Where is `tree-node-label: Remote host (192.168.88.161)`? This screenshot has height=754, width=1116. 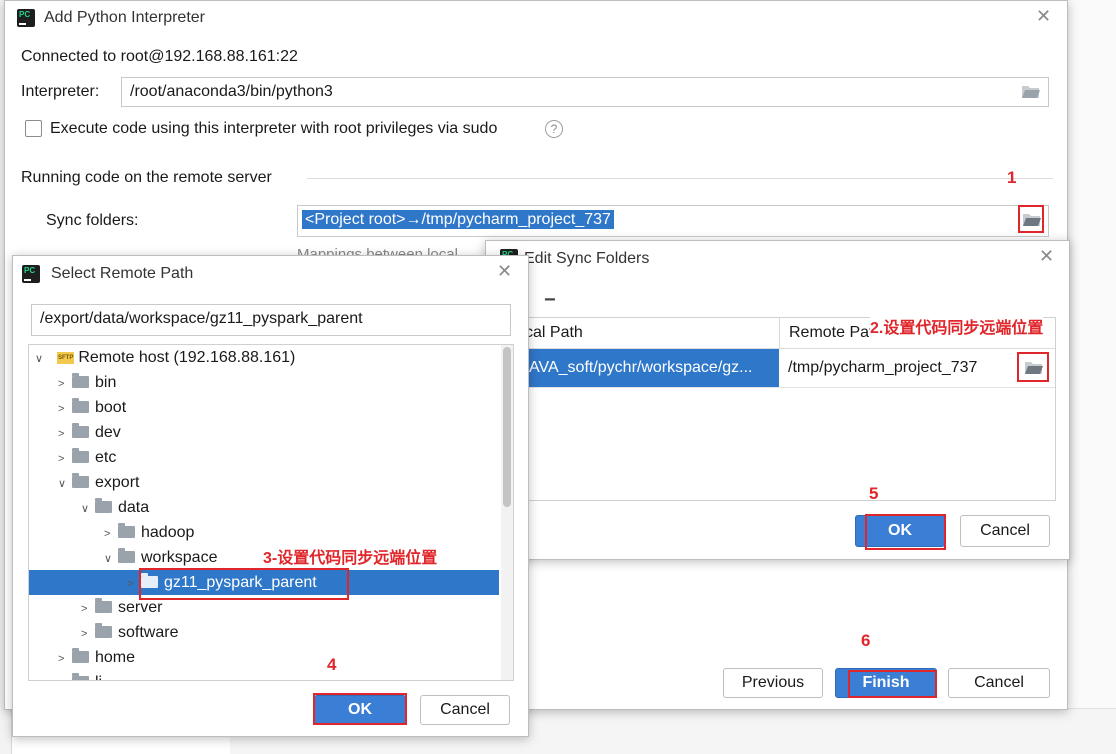 tree-node-label: Remote host (192.168.88.161) is located at coordinates (187, 357).